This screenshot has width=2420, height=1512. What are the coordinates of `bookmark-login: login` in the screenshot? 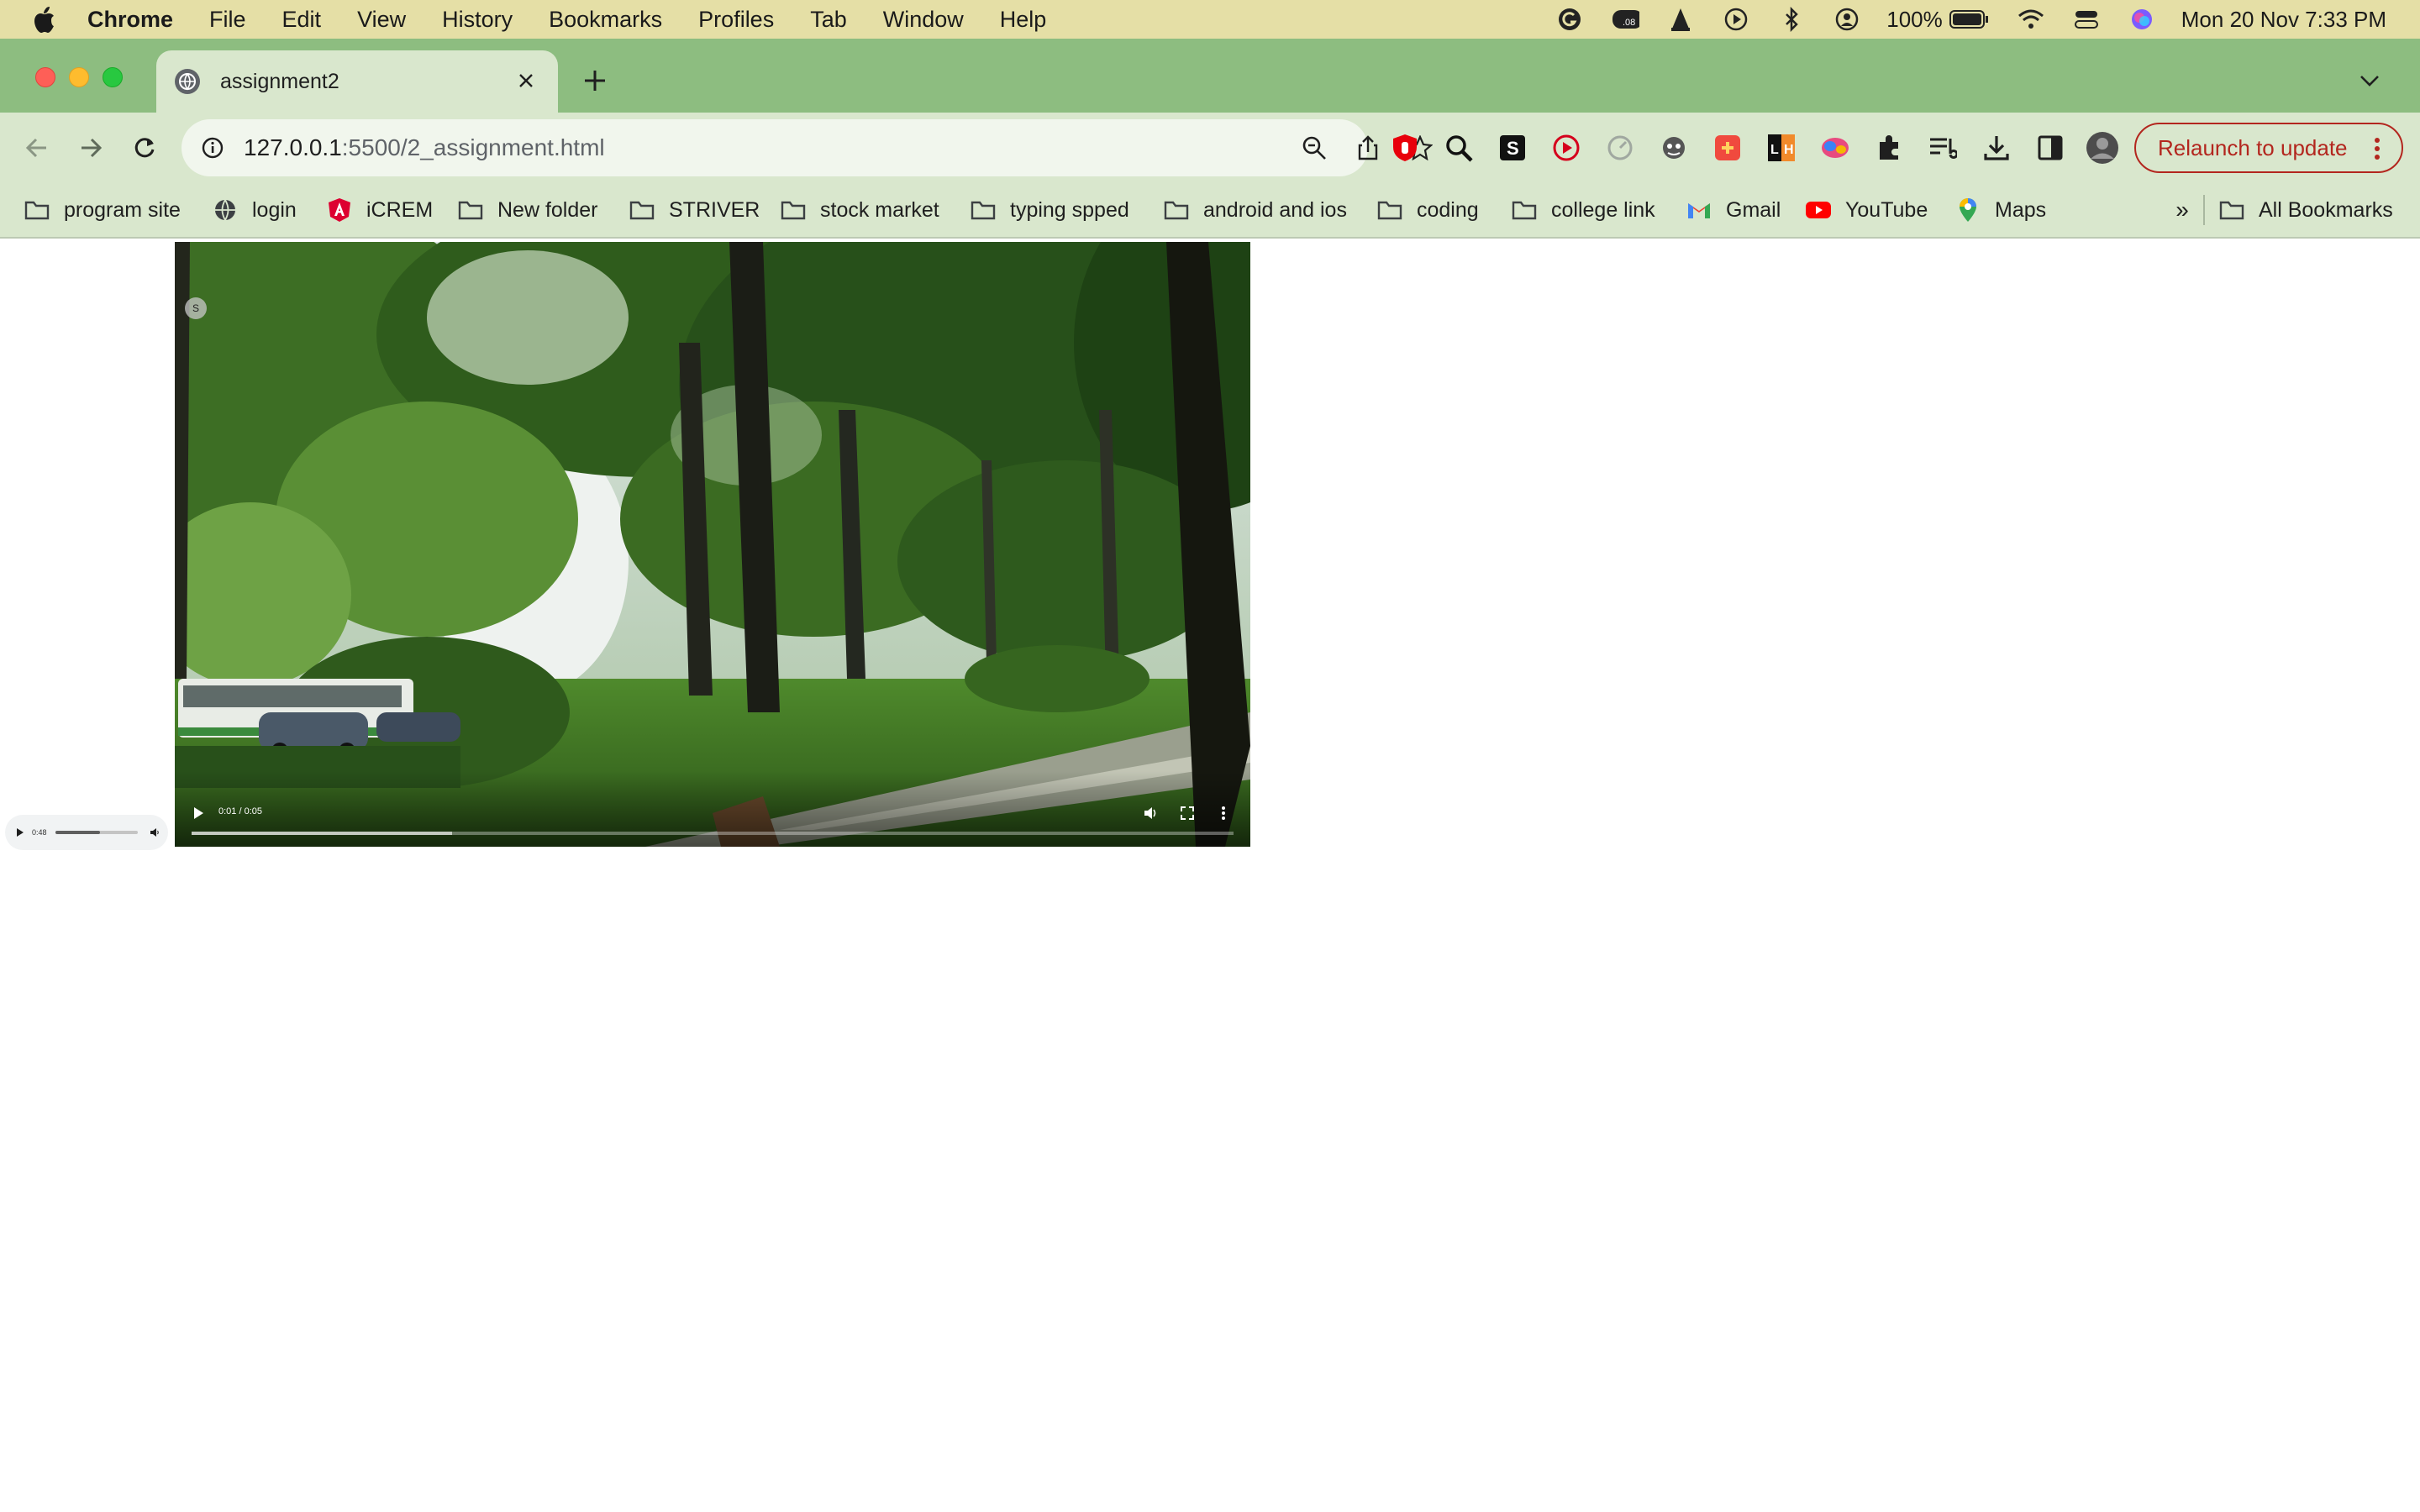 It's located at (255, 210).